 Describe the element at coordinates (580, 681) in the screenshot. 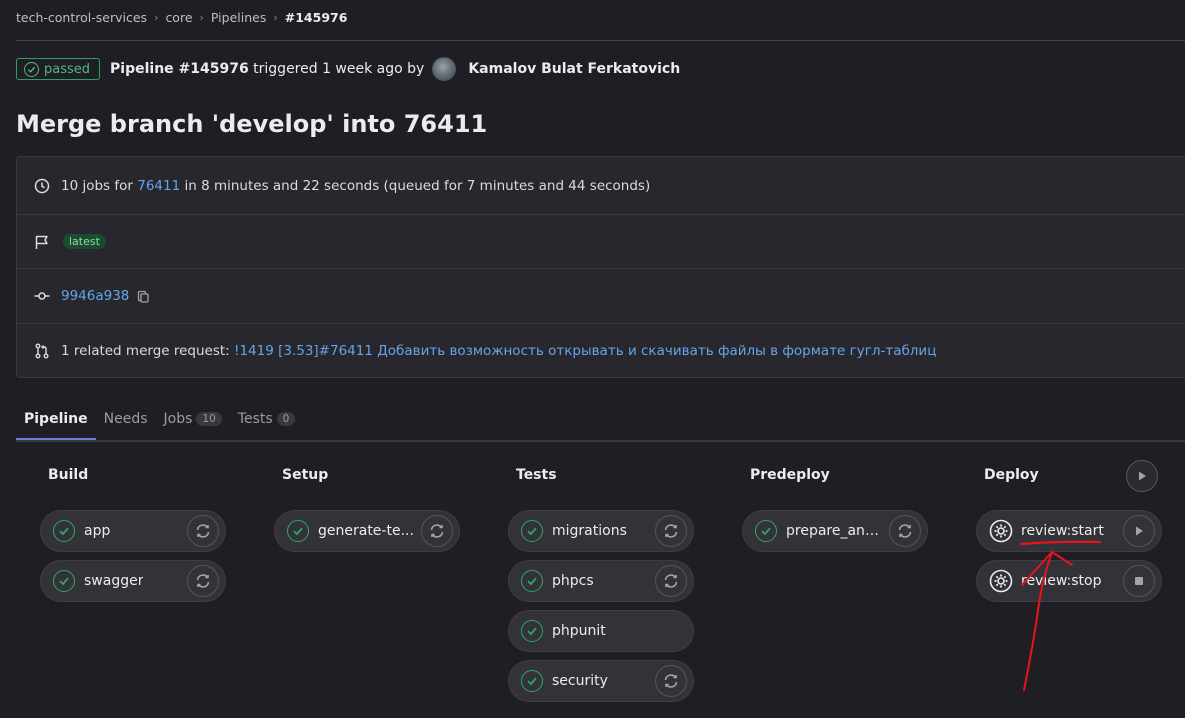

I see `job-name: security` at that location.